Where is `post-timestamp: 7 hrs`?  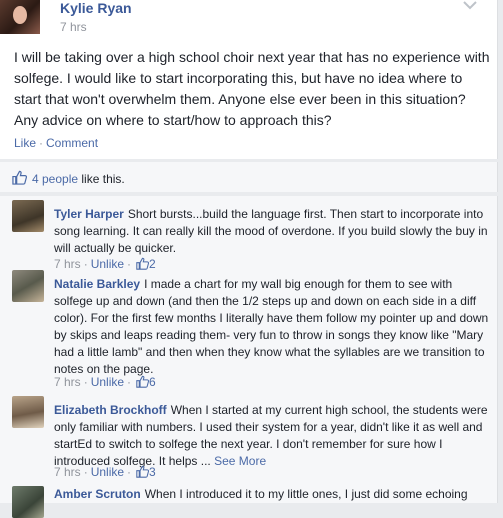
post-timestamp: 7 hrs is located at coordinates (73, 27).